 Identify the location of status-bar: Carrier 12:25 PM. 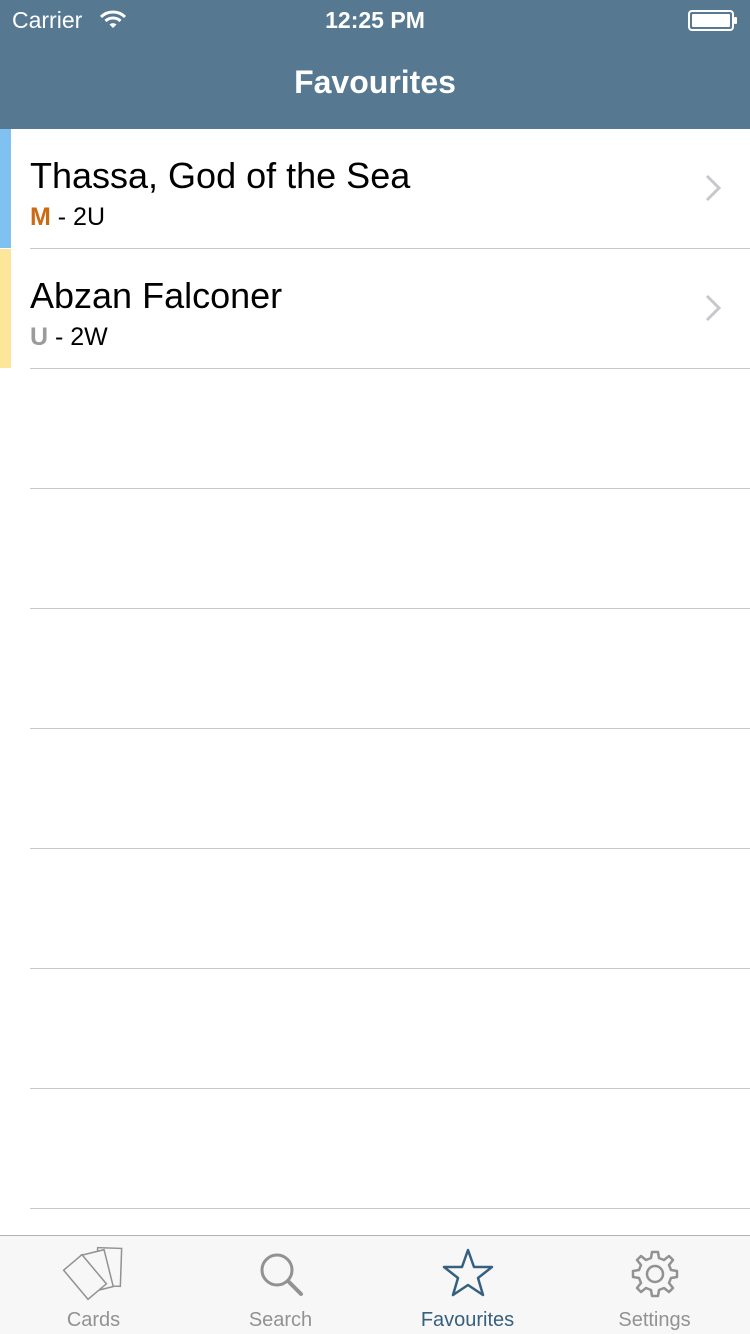
(375, 20).